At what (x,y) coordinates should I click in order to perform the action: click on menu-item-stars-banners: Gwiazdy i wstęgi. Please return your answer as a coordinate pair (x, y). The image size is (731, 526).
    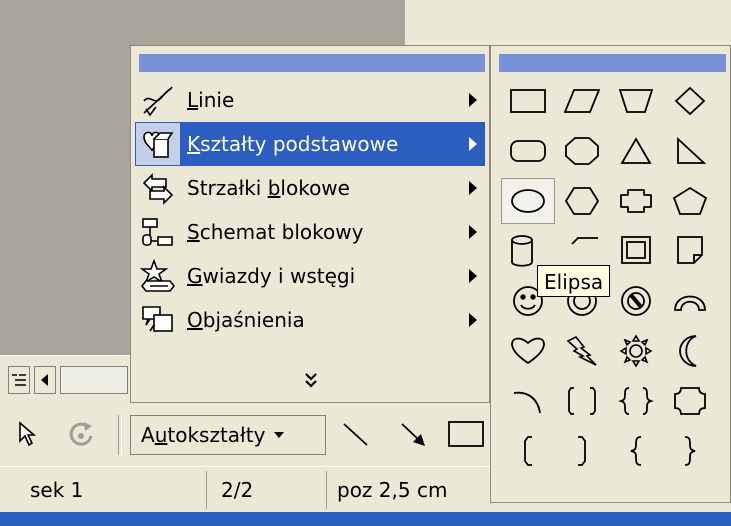
    Looking at the image, I should click on (310, 276).